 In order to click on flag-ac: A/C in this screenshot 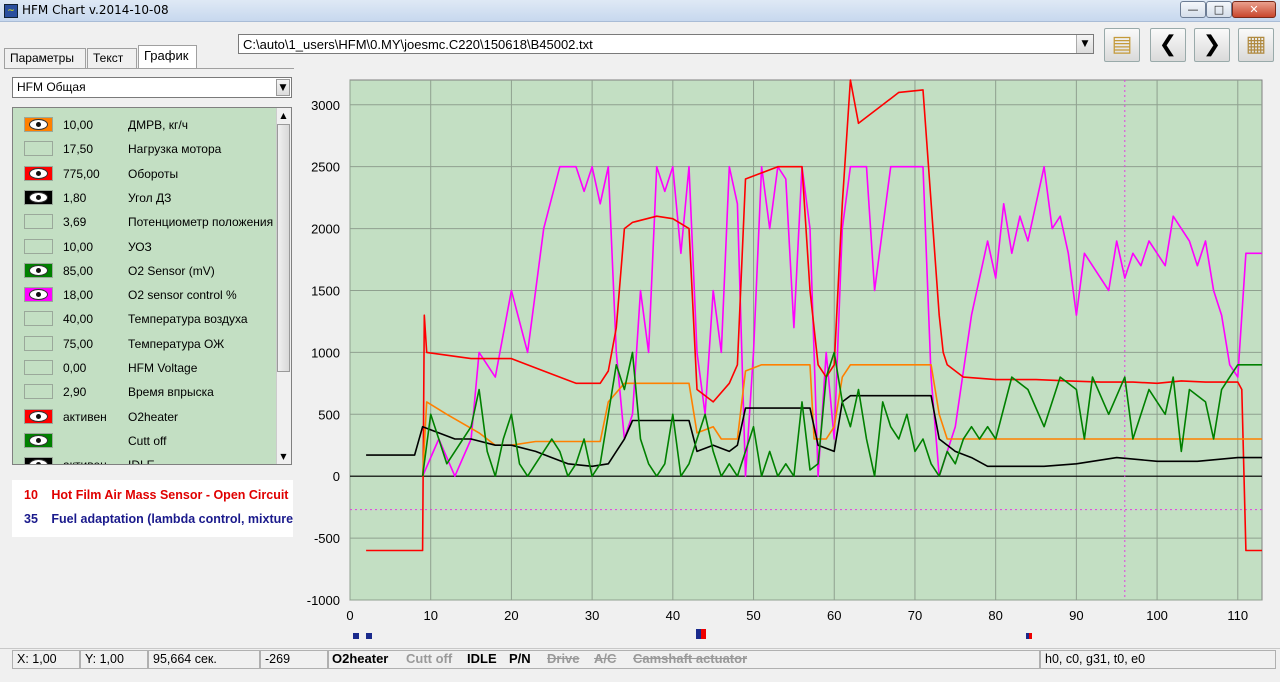, I will do `click(605, 658)`.